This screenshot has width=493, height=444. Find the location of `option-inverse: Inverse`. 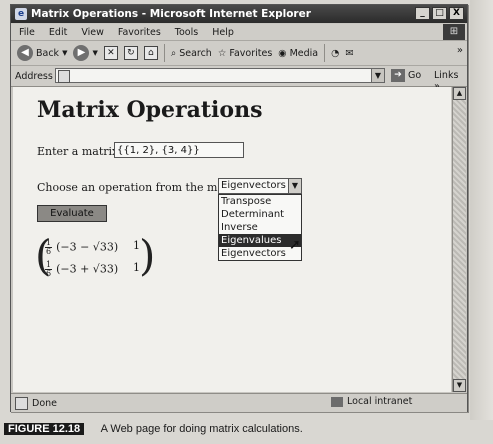

option-inverse: Inverse is located at coordinates (260, 227).